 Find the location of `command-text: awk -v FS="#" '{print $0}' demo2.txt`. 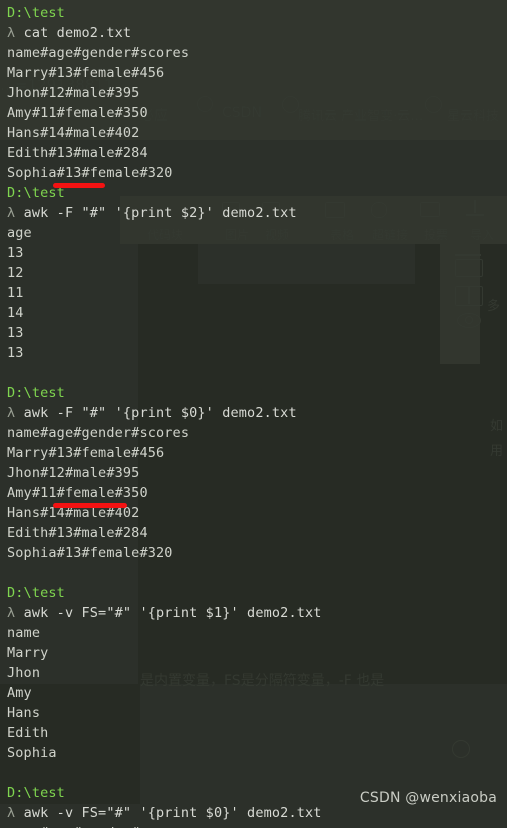

command-text: awk -v FS="#" '{print $0}' demo2.txt is located at coordinates (172, 813).